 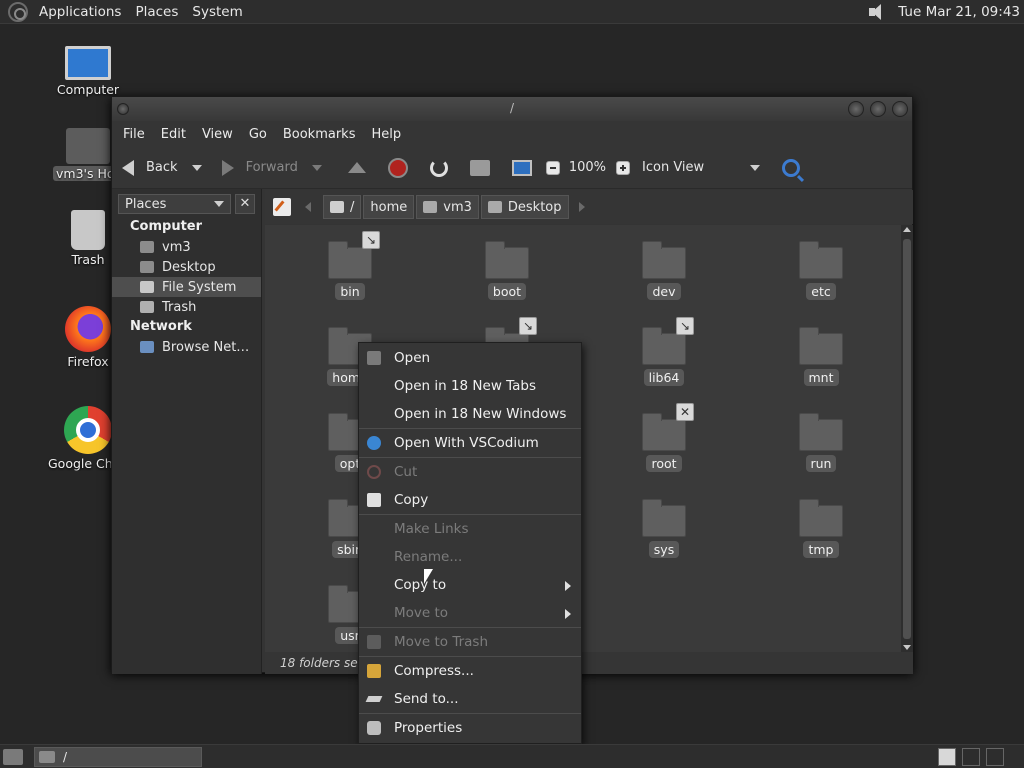 I want to click on network-icon, so click(x=147, y=347).